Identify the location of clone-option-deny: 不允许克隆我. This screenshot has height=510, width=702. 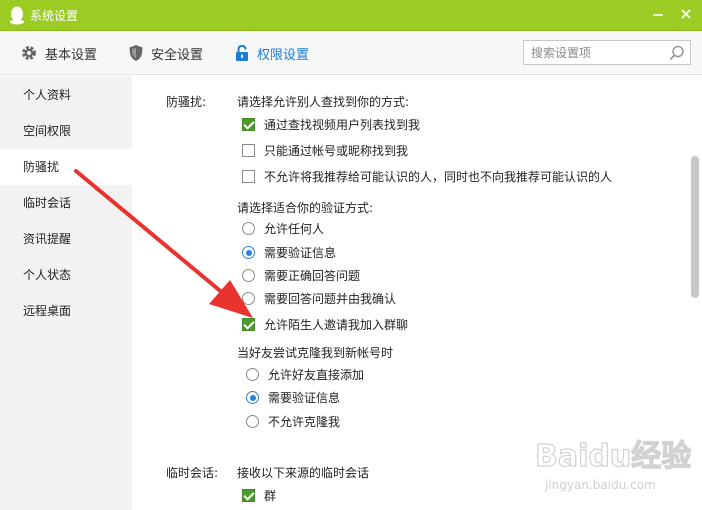
(293, 421).